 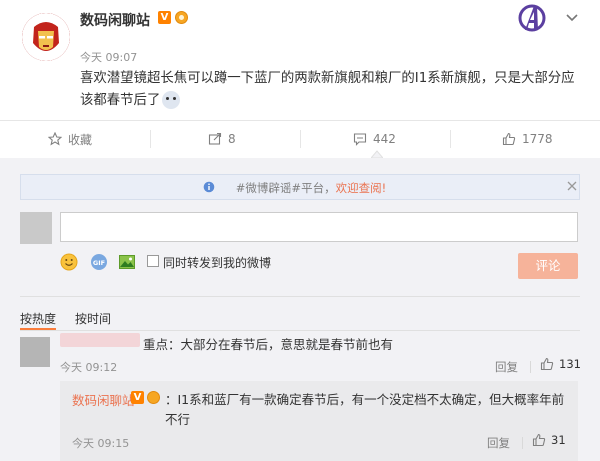 I want to click on svg-text: GIF, so click(x=99, y=263).